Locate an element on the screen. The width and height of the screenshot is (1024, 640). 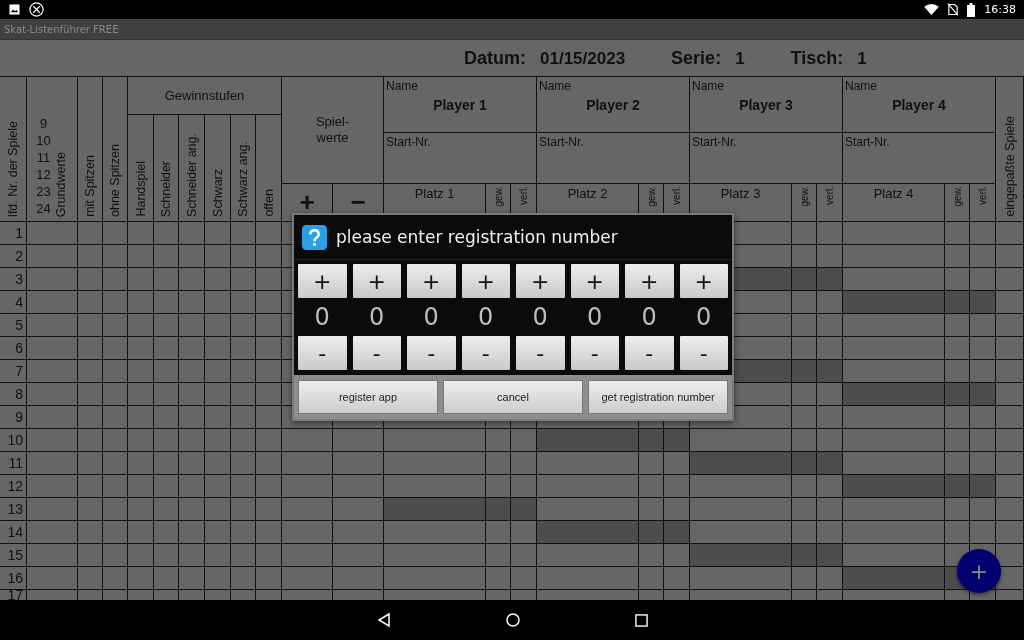
row-number: 10 is located at coordinates (15, 440).